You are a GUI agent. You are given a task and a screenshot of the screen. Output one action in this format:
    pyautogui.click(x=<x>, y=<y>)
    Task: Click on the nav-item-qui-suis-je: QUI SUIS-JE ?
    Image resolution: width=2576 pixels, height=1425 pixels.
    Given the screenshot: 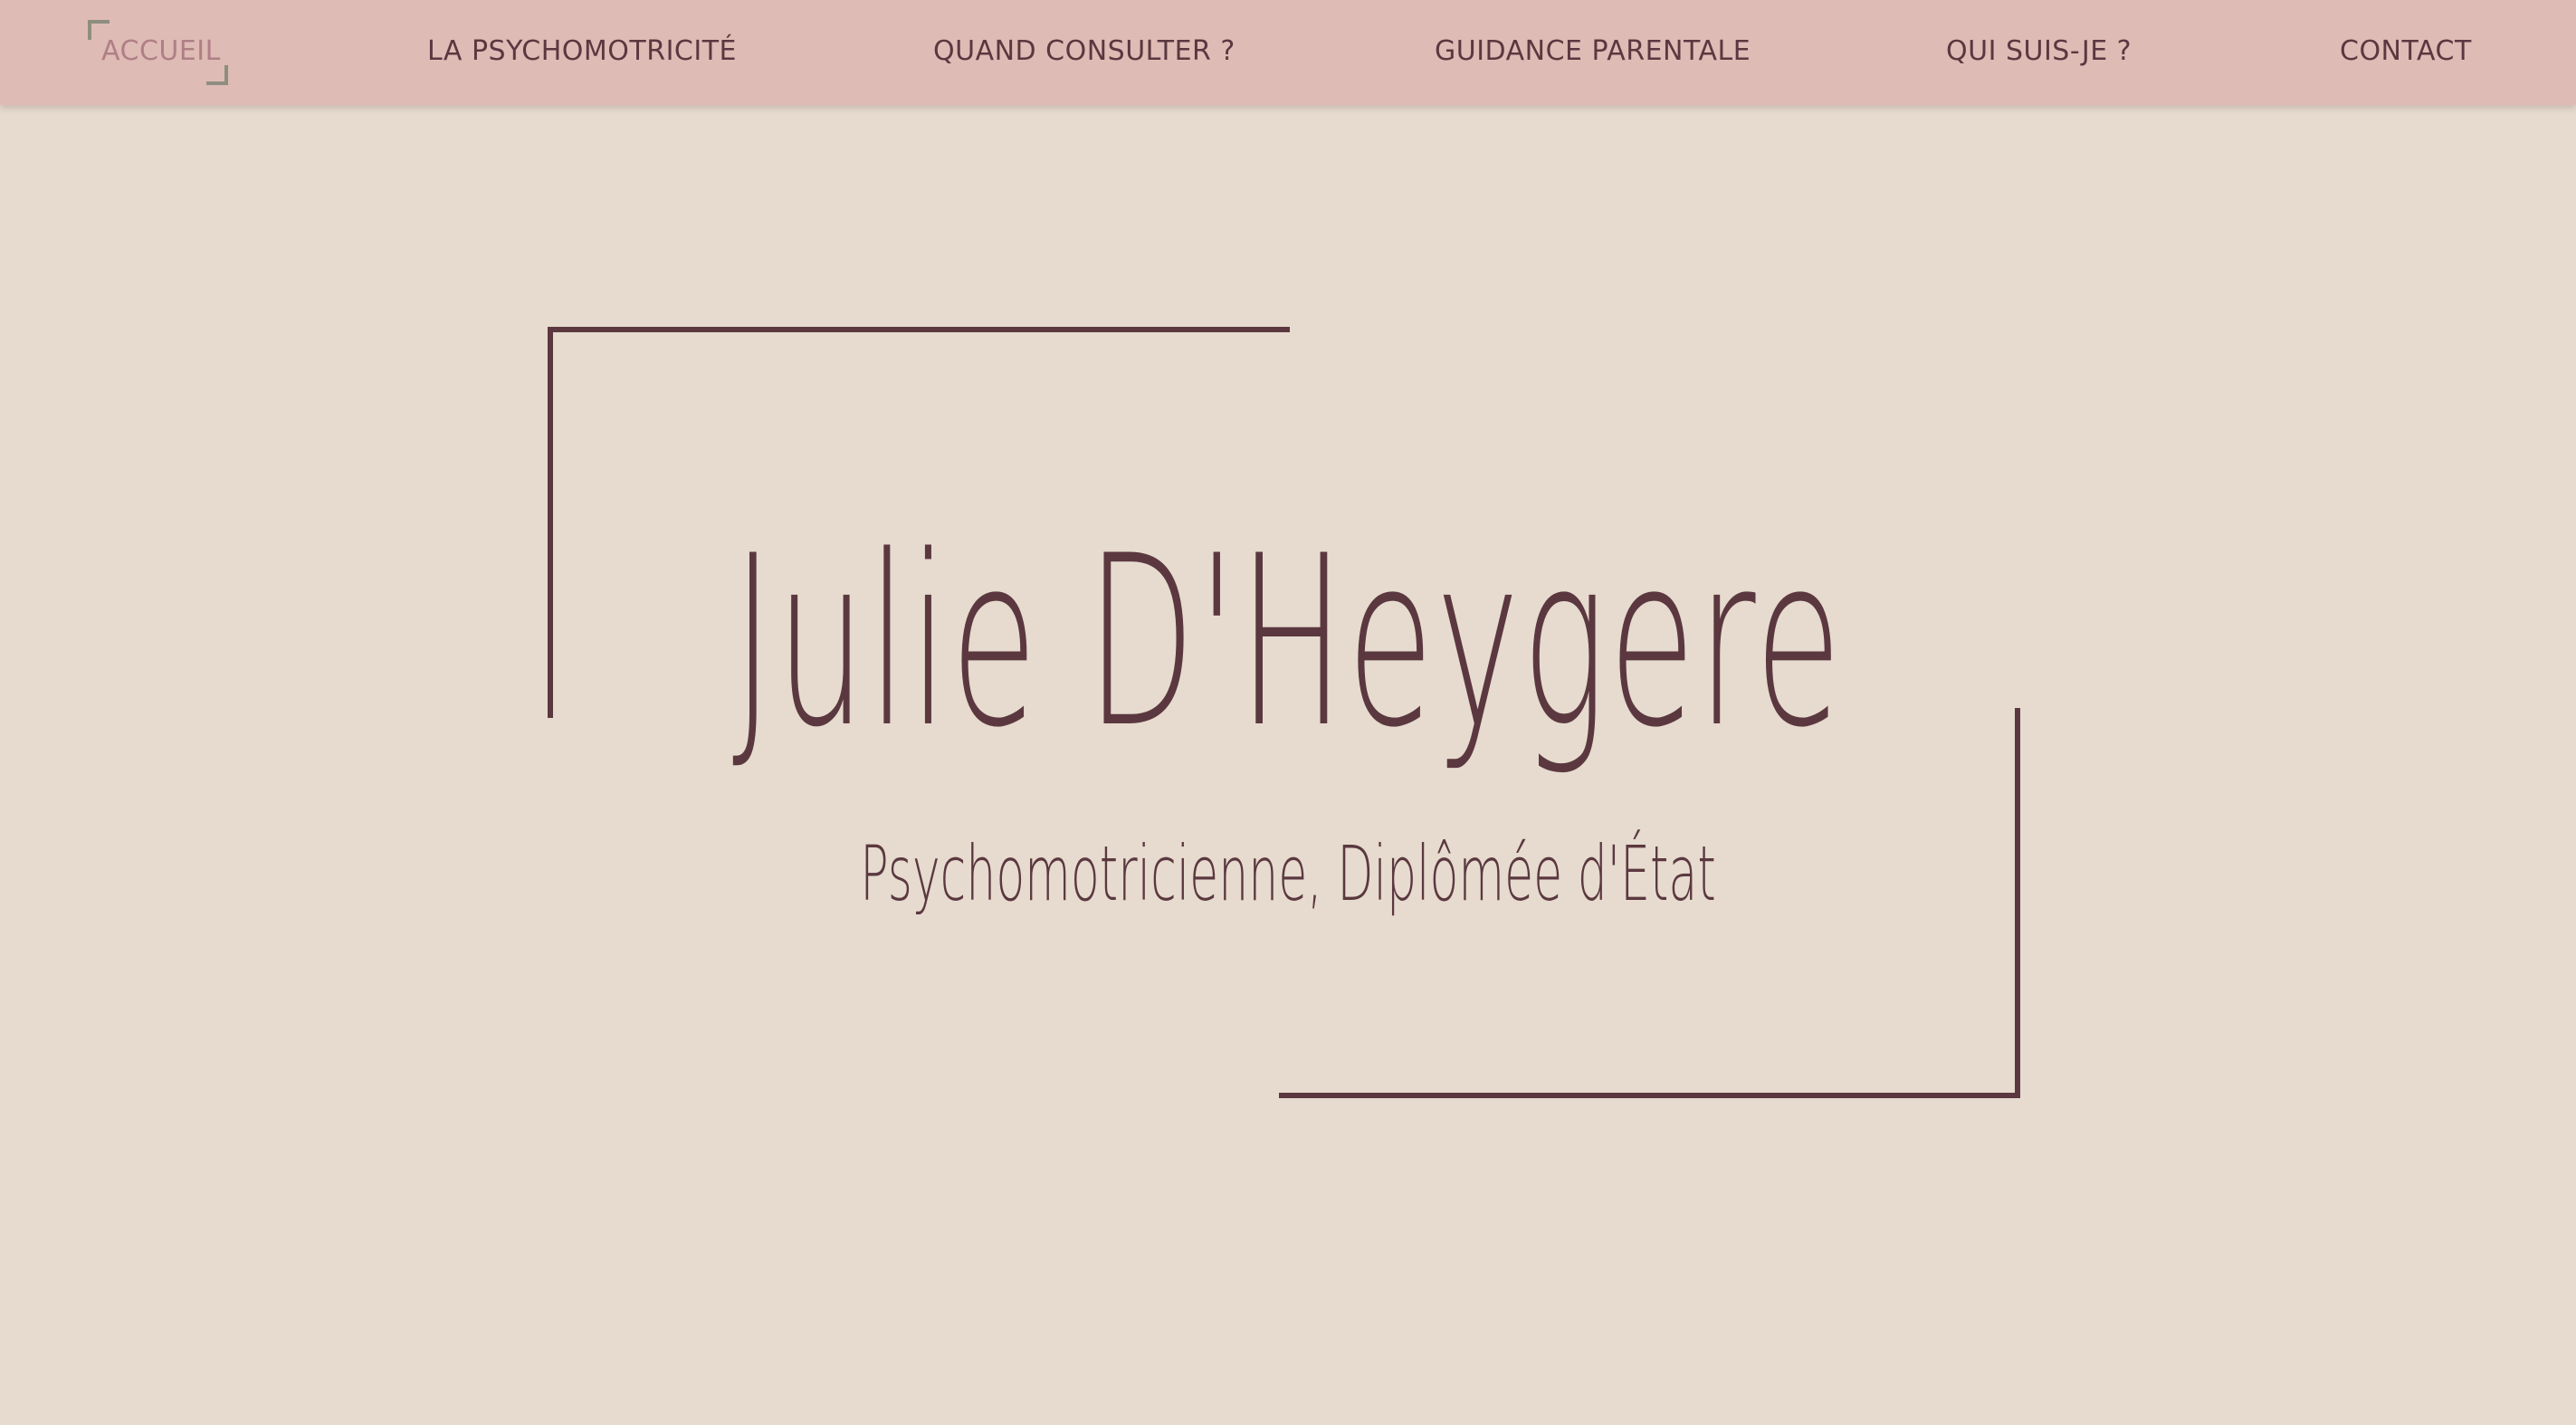 What is the action you would take?
    pyautogui.click(x=2039, y=51)
    